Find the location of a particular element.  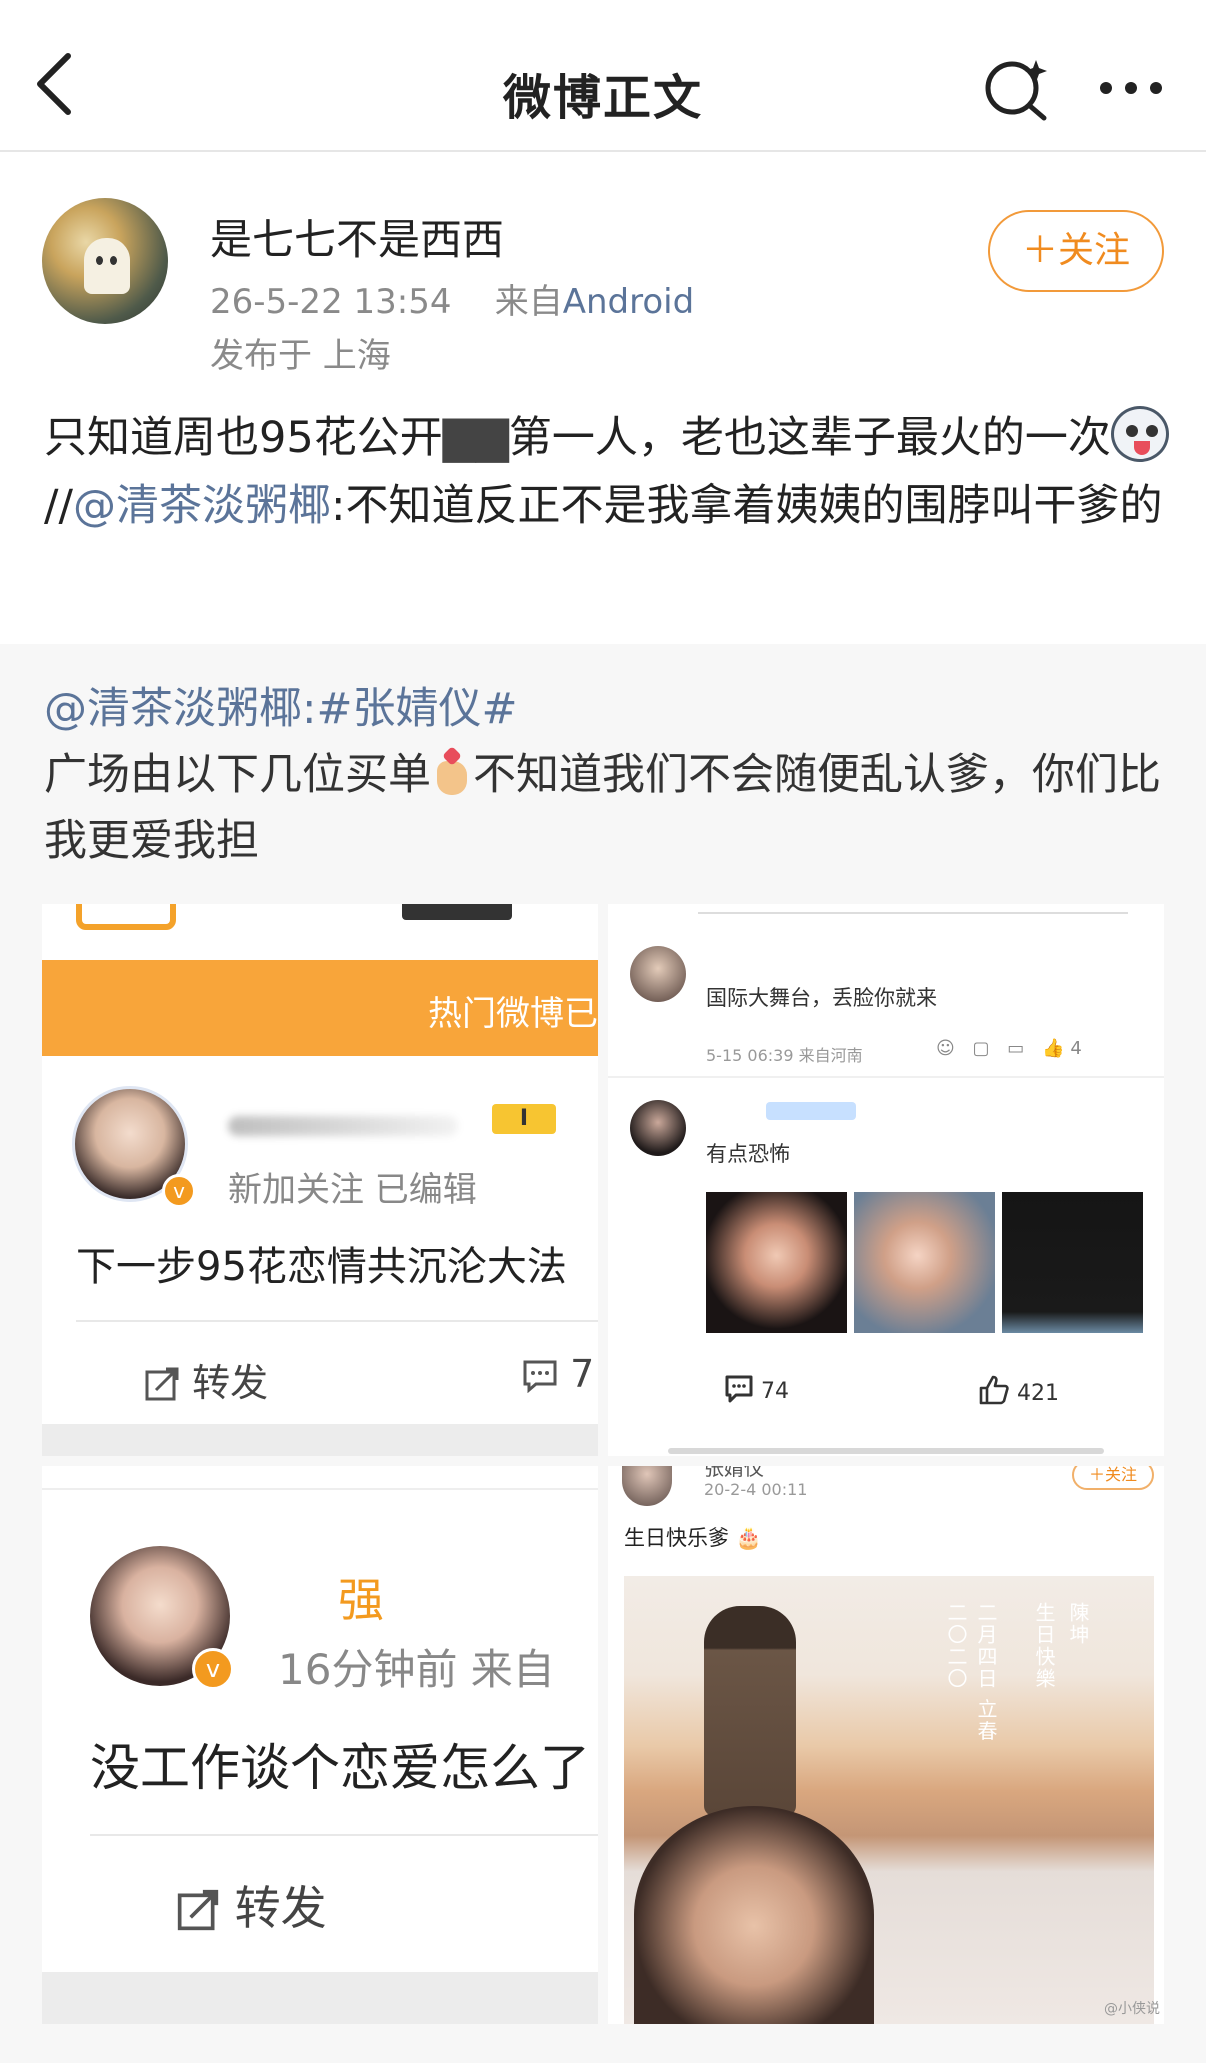

cropped-row is located at coordinates (913, 909).